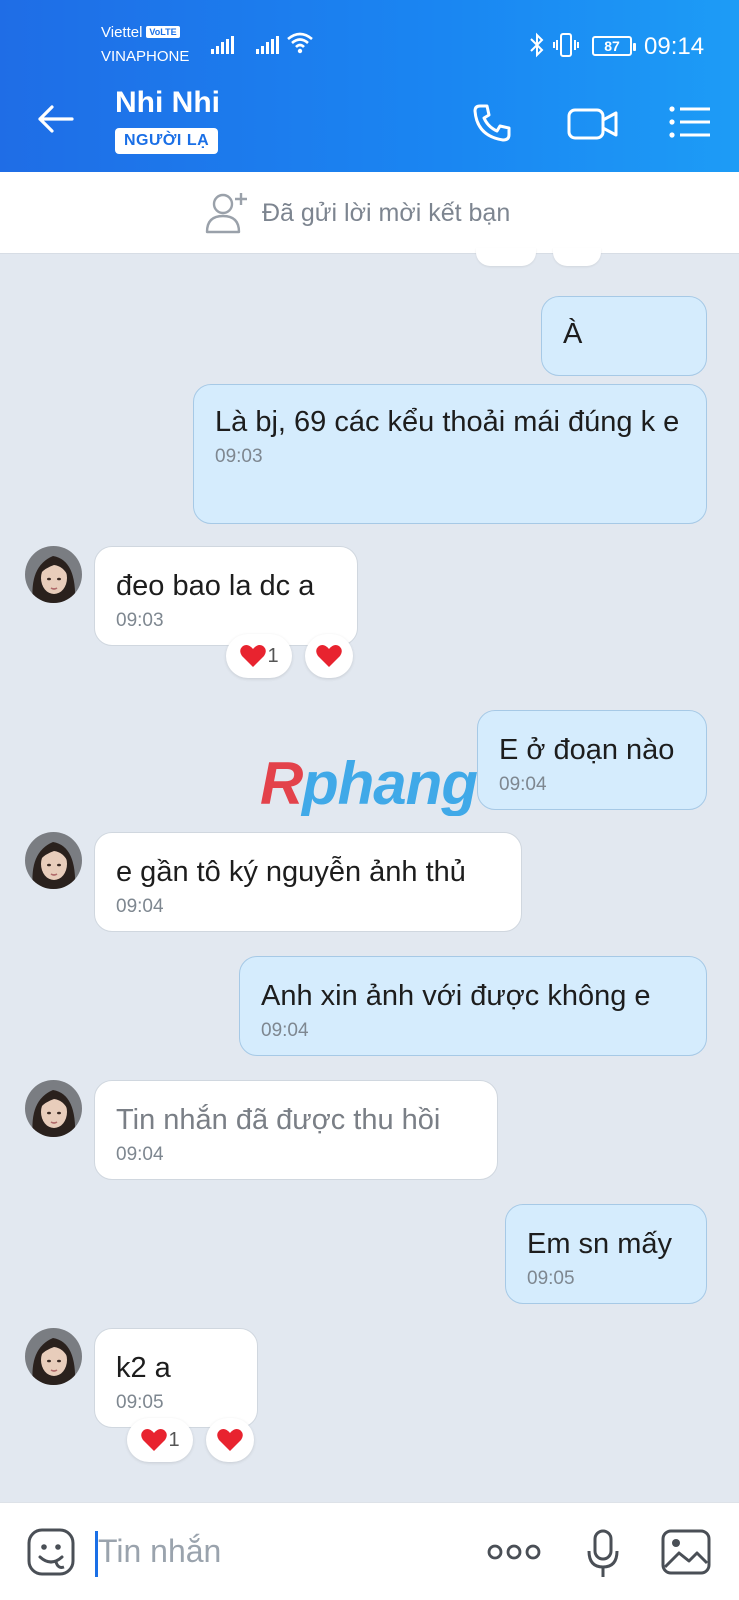 This screenshot has height=1600, width=739. What do you see at coordinates (145, 56) in the screenshot?
I see `carrier-secondary: VINAPHONE` at bounding box center [145, 56].